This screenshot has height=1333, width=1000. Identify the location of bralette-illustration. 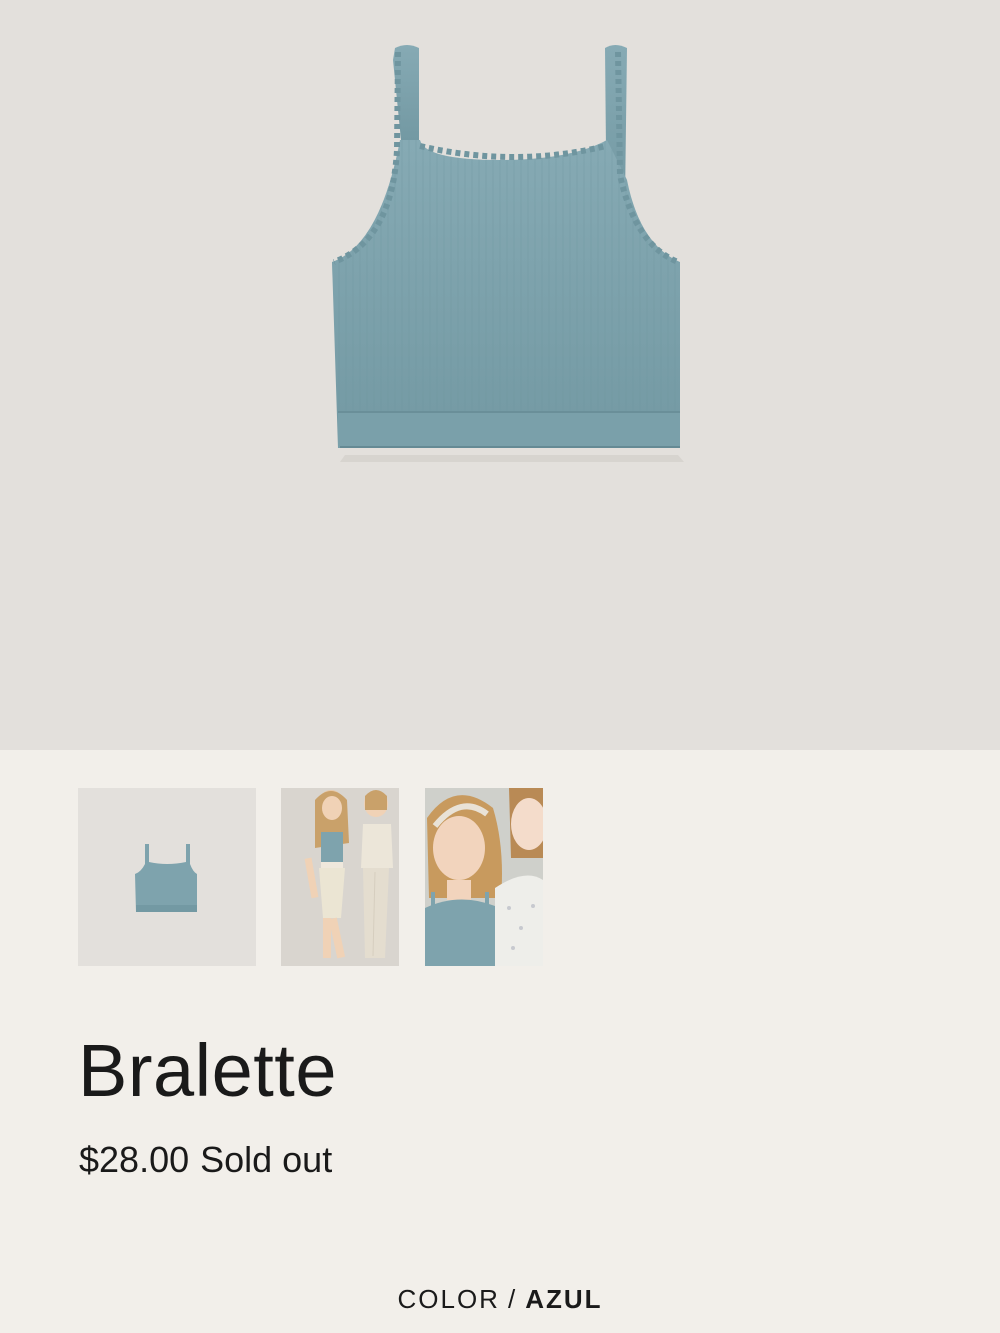
(508, 253).